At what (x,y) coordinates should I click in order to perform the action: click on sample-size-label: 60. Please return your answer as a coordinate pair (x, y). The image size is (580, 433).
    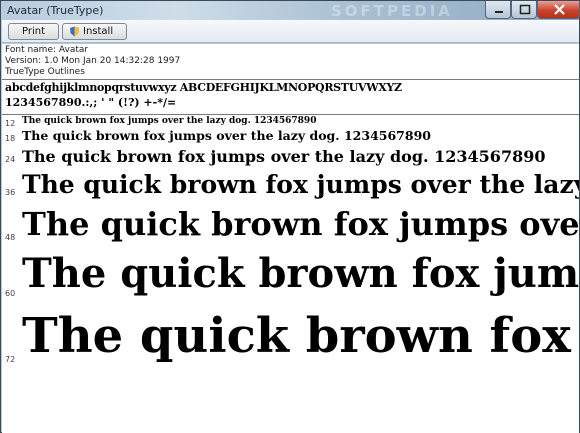
    Looking at the image, I should click on (10, 293).